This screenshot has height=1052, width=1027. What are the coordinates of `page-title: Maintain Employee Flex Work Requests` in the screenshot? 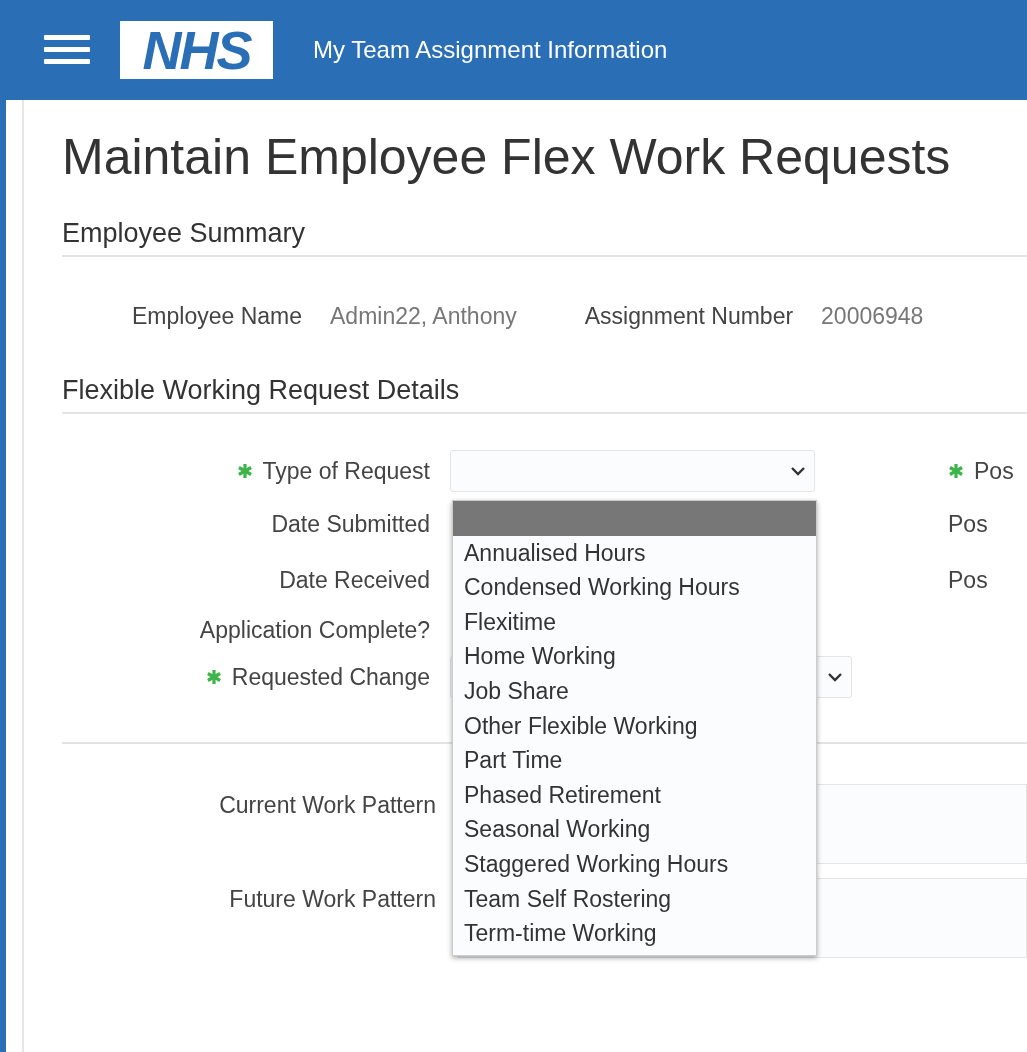 It's located at (507, 157).